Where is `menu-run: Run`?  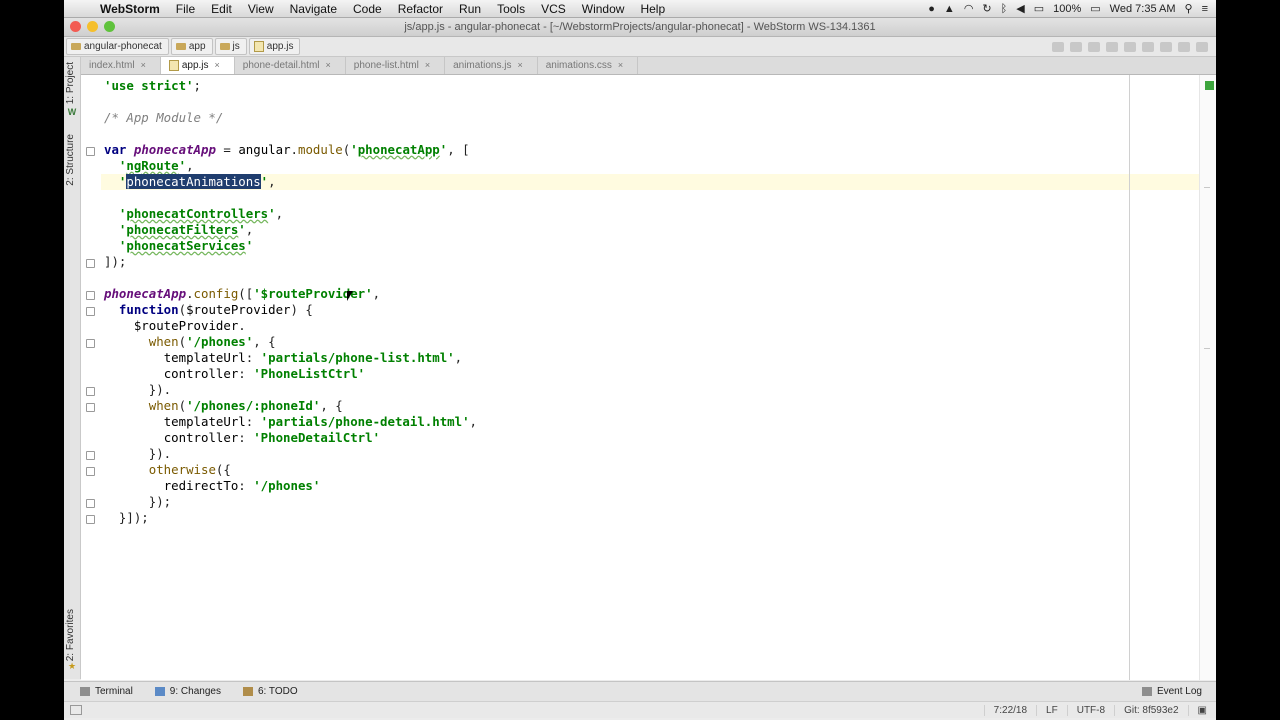
menu-run: Run is located at coordinates (470, 9).